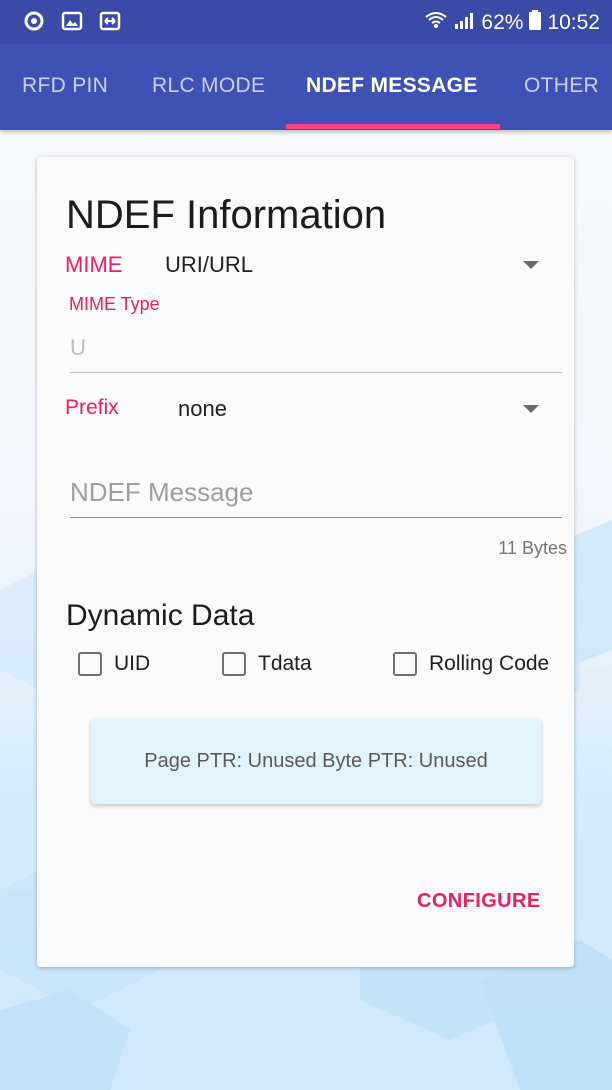 The image size is (612, 1090). What do you see at coordinates (34, 21) in the screenshot?
I see `sync-icon` at bounding box center [34, 21].